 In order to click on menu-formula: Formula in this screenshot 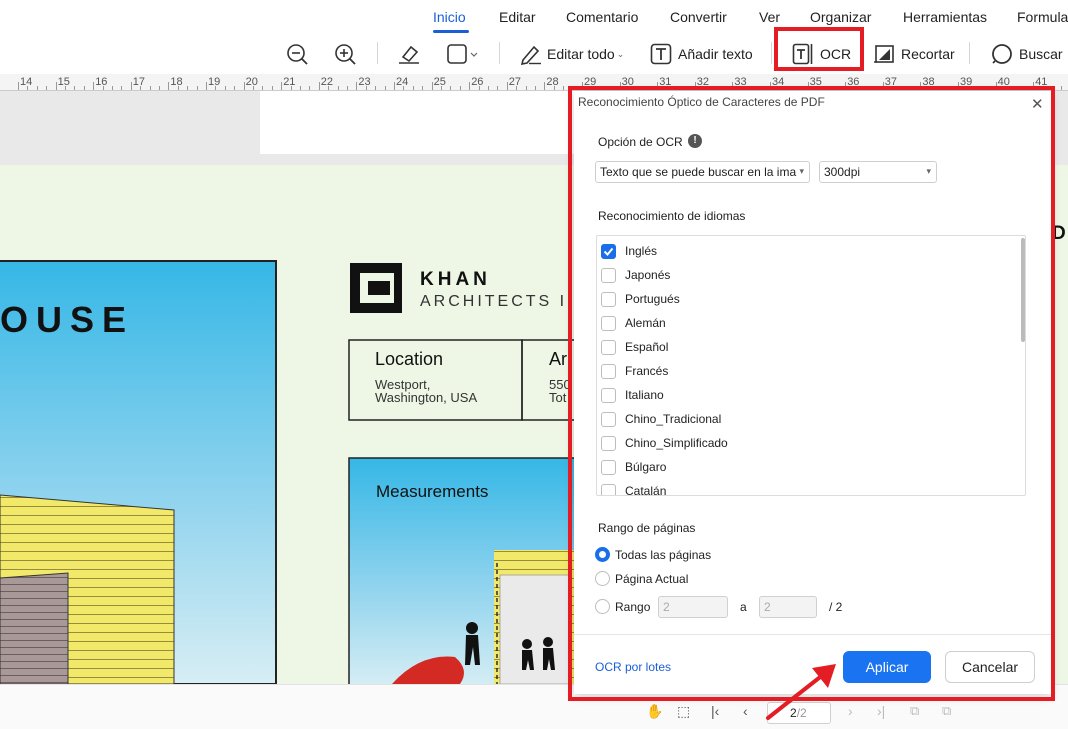, I will do `click(1042, 17)`.